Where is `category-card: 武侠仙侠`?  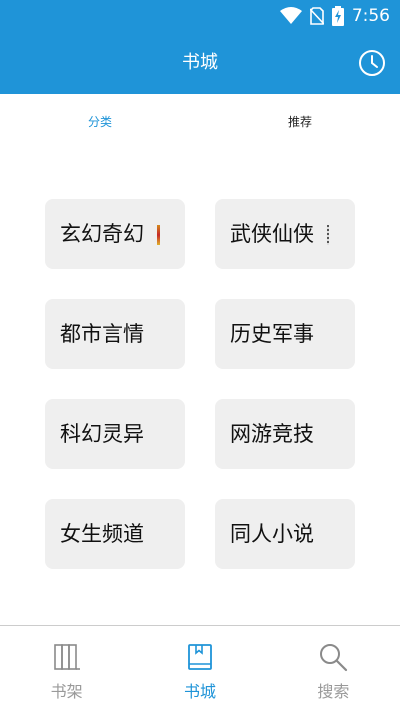
category-card: 武侠仙侠 is located at coordinates (285, 234).